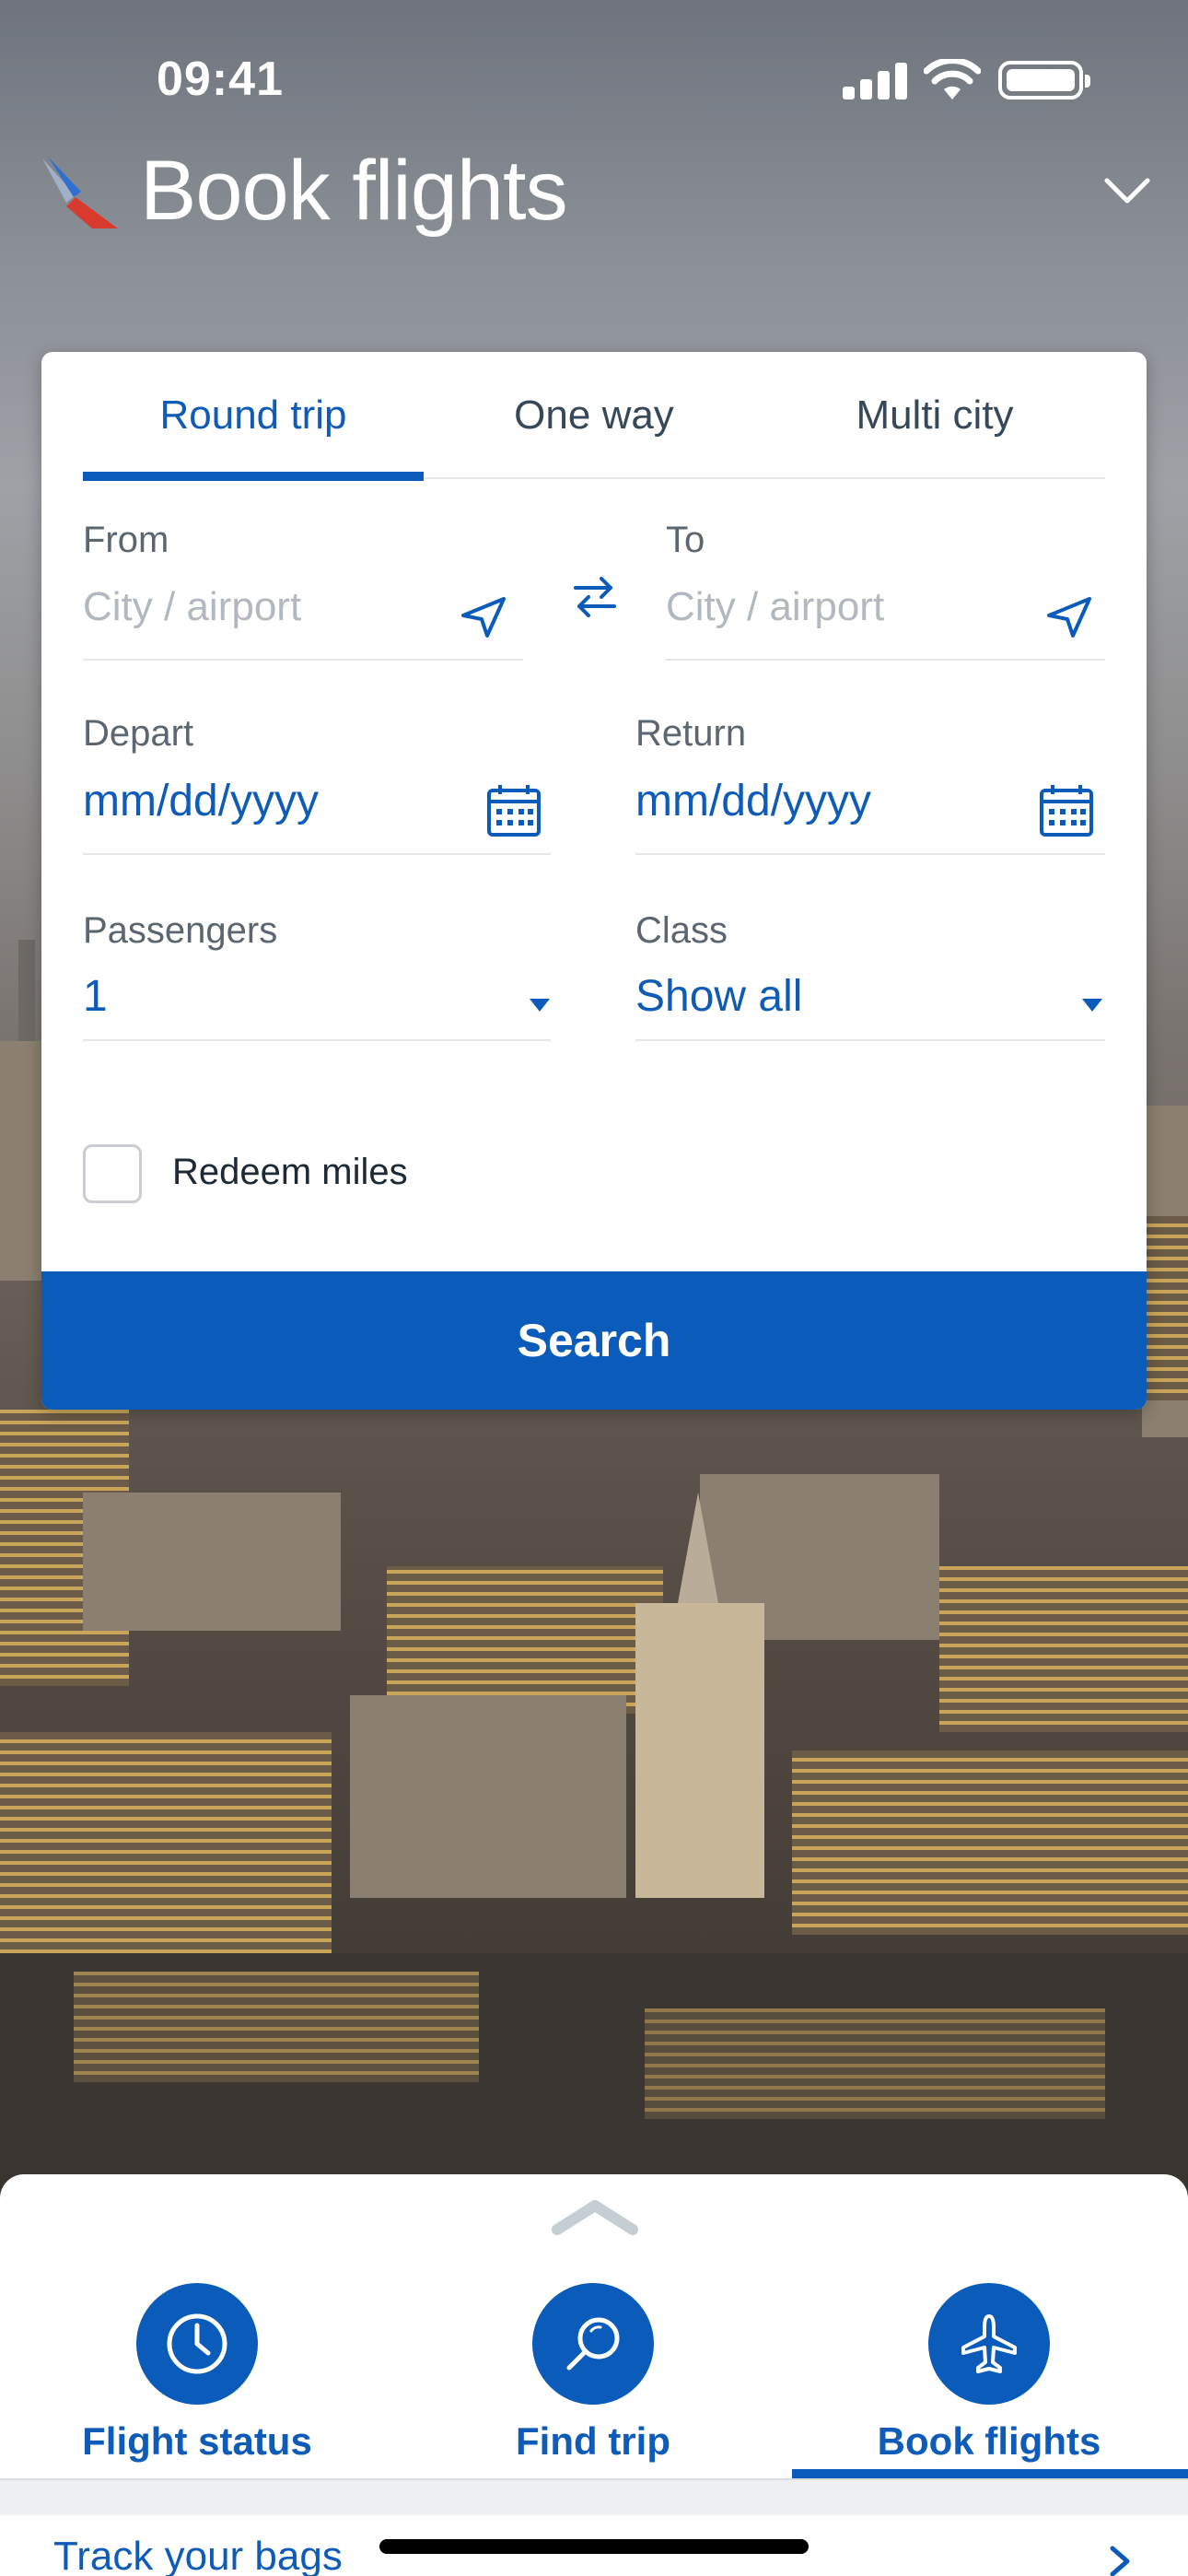  What do you see at coordinates (1127, 189) in the screenshot?
I see `chevron-down-icon` at bounding box center [1127, 189].